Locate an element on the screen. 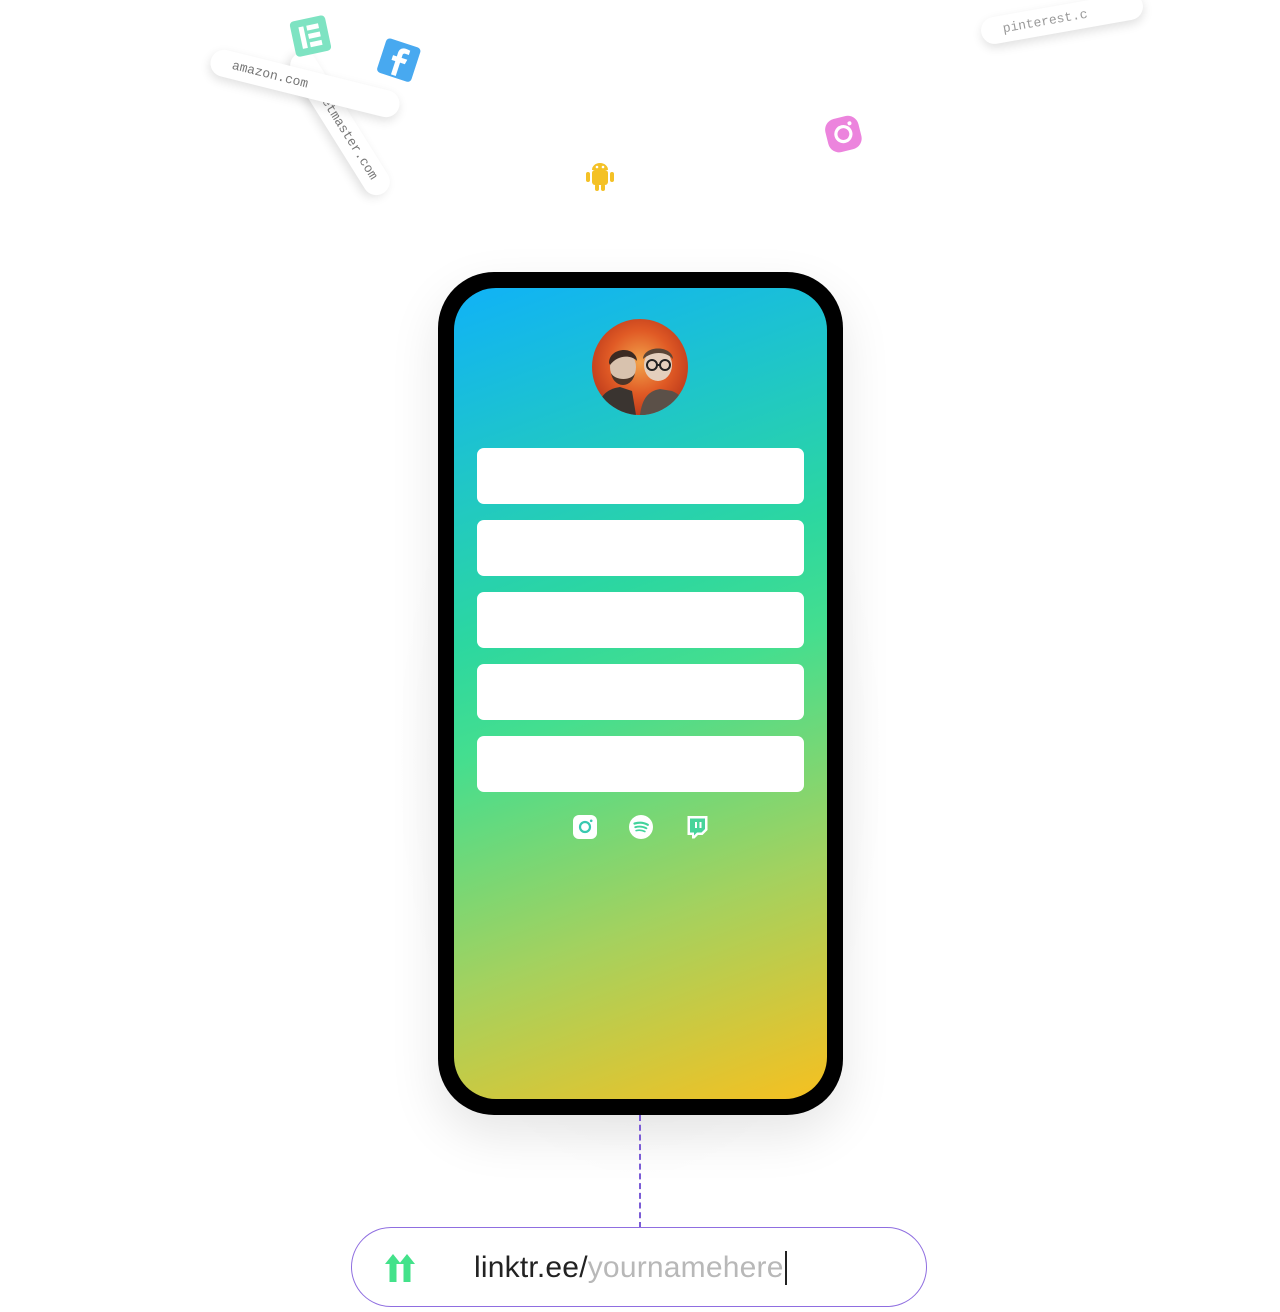  username-claim-field: linktr.ee/yournamehere is located at coordinates (639, 1267).